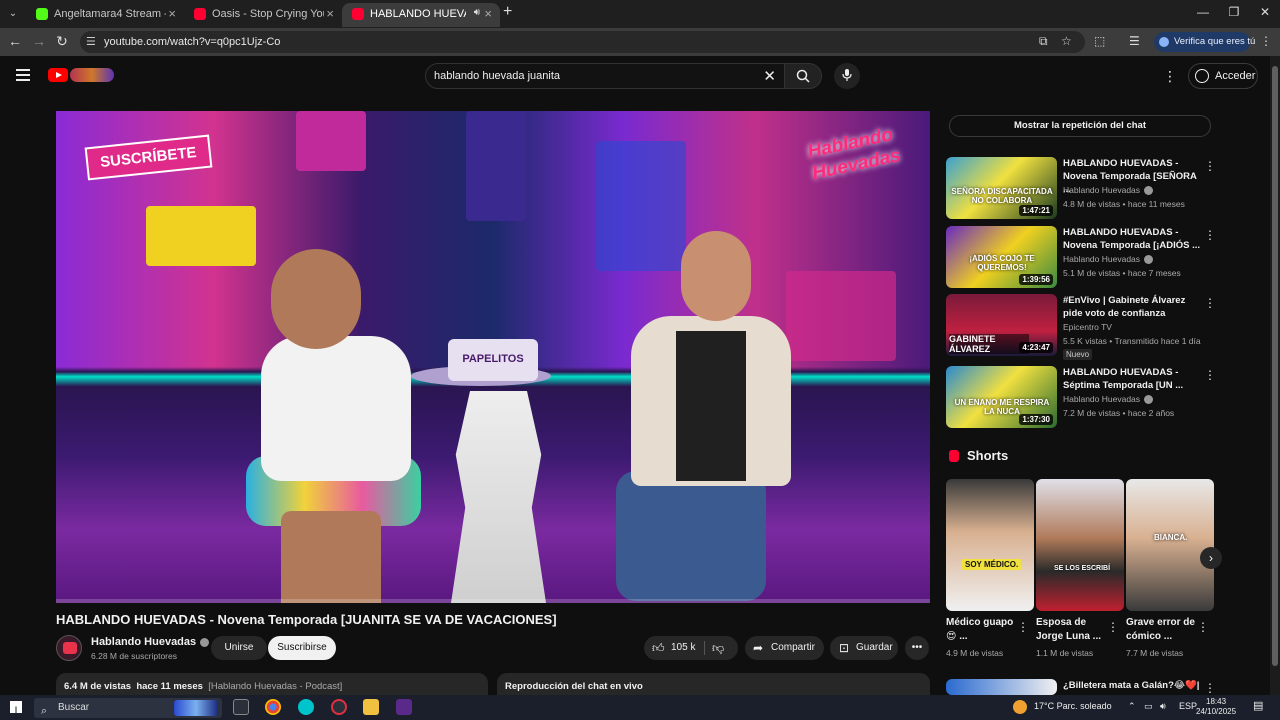 The height and width of the screenshot is (720, 1280). Describe the element at coordinates (477, 12) in the screenshot. I see `speaker-icon: 🔊︎` at that location.